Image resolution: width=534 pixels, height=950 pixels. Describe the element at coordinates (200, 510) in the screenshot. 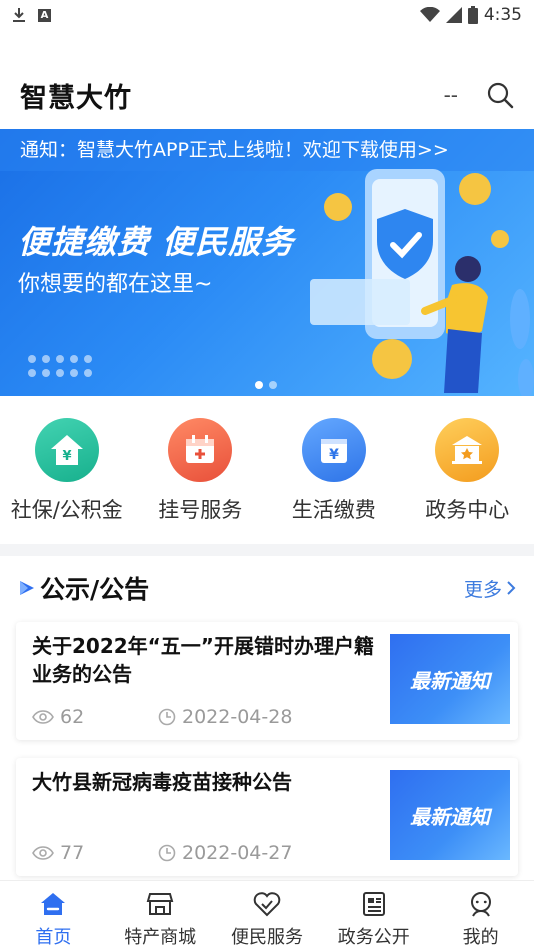

I see `service-label: 挂号服务` at that location.